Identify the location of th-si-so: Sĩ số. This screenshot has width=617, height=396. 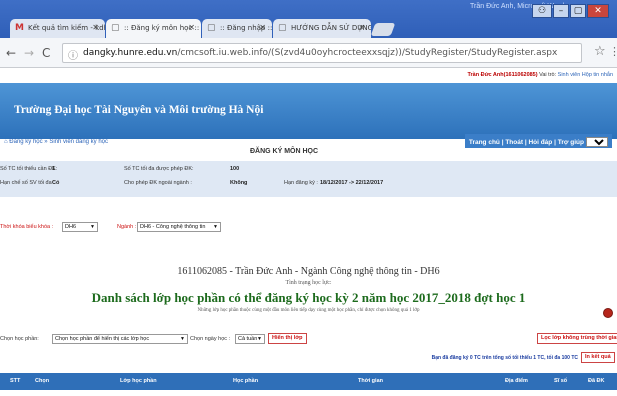
(561, 381).